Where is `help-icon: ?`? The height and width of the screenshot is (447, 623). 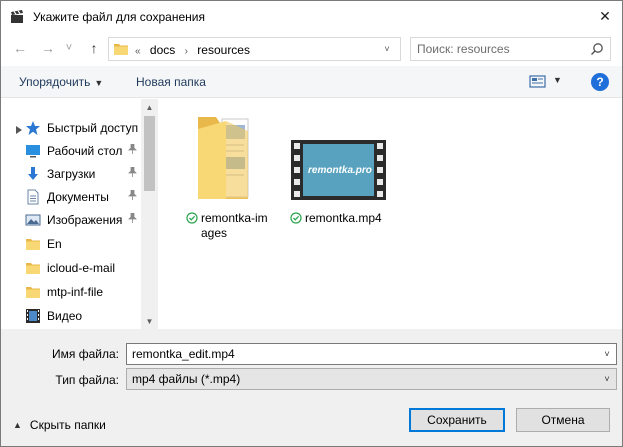 help-icon: ? is located at coordinates (600, 82).